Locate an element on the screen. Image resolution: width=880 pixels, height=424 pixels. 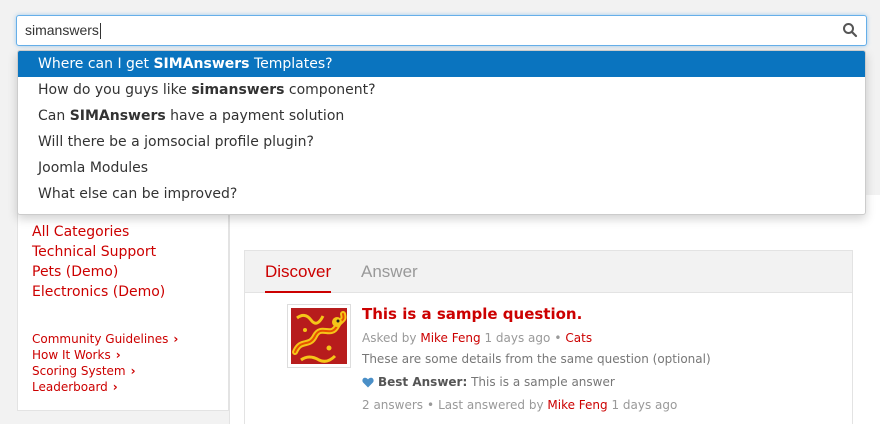
link-community-guidelines: Community Guidelines › is located at coordinates (105, 339).